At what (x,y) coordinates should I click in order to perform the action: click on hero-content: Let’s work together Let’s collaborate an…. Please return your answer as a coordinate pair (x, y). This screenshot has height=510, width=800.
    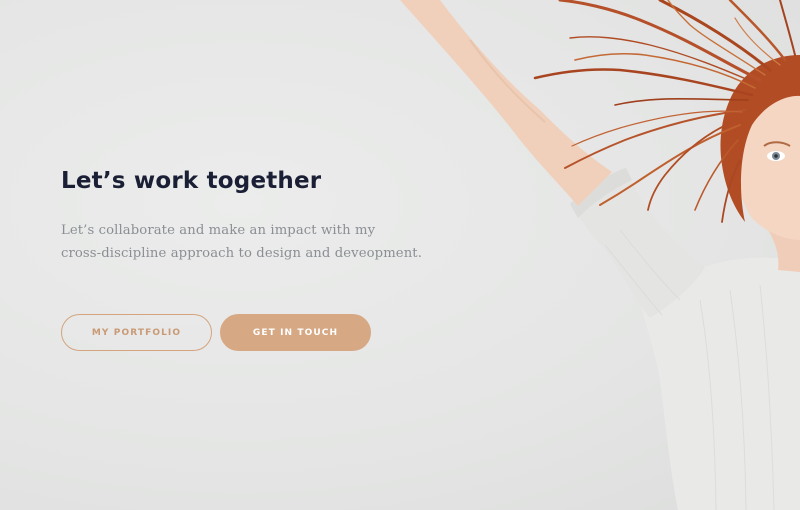
    Looking at the image, I should click on (261, 215).